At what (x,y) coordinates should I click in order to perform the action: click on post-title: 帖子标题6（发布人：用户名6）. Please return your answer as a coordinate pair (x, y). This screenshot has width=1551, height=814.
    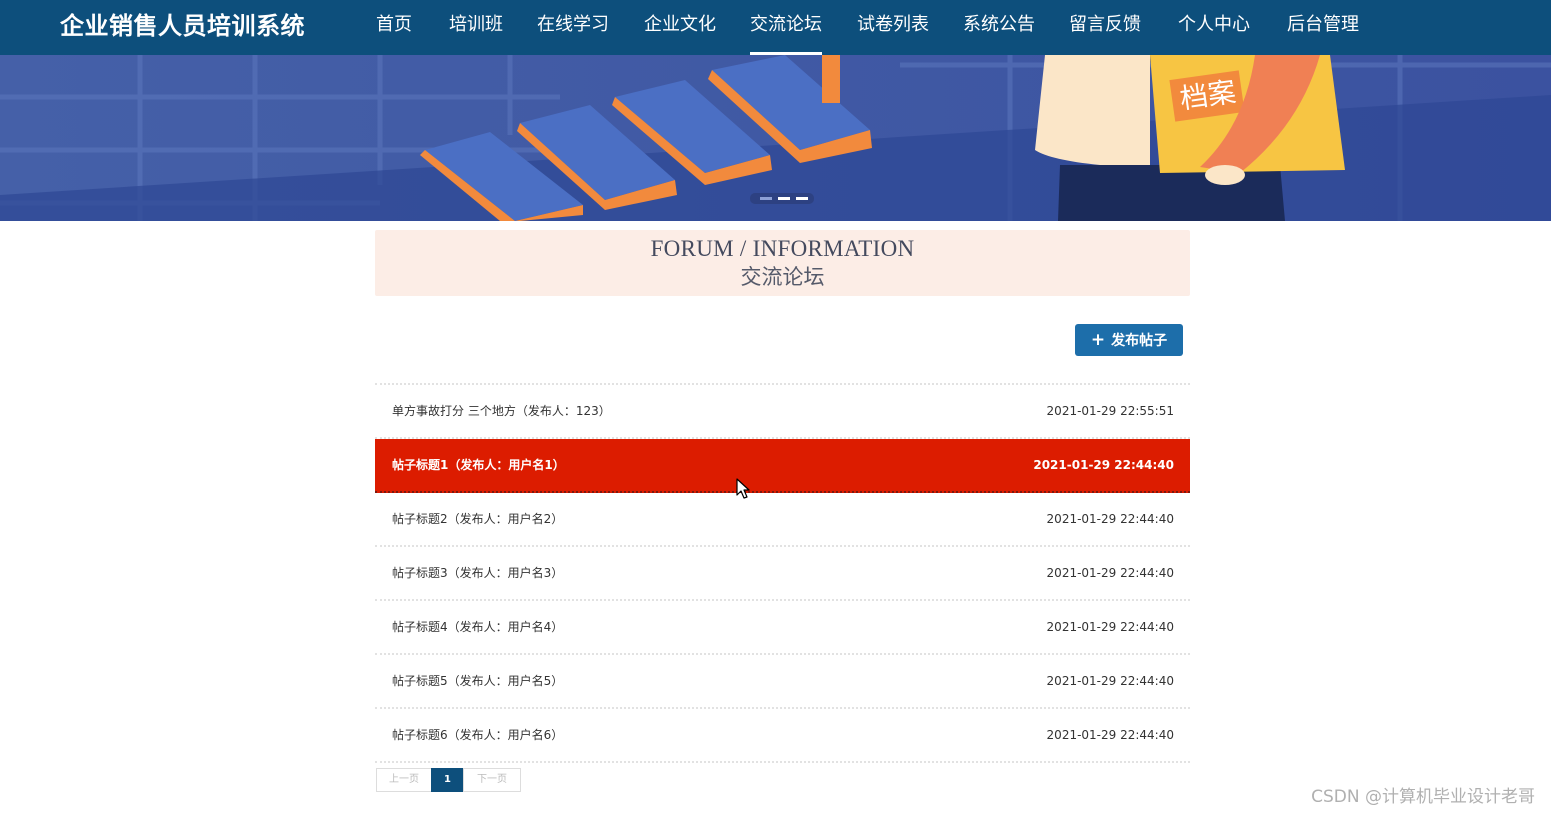
    Looking at the image, I should click on (477, 735).